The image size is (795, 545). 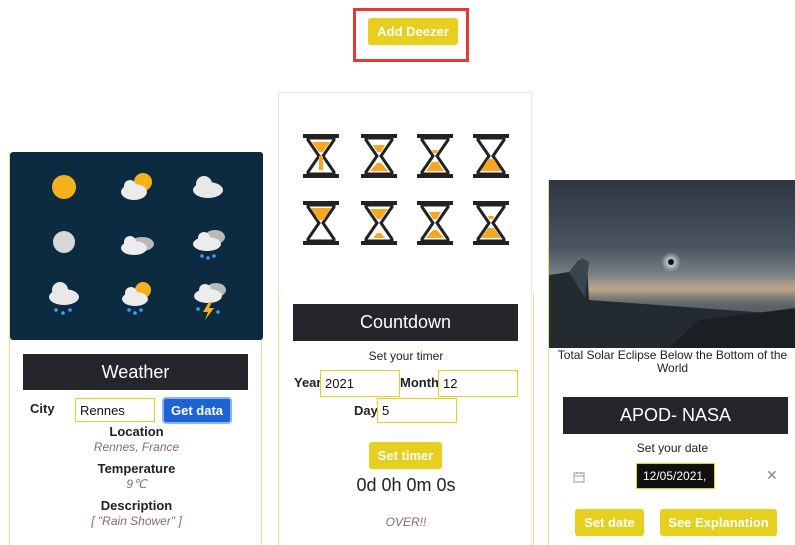 I want to click on calendar-icon, so click(x=579, y=477).